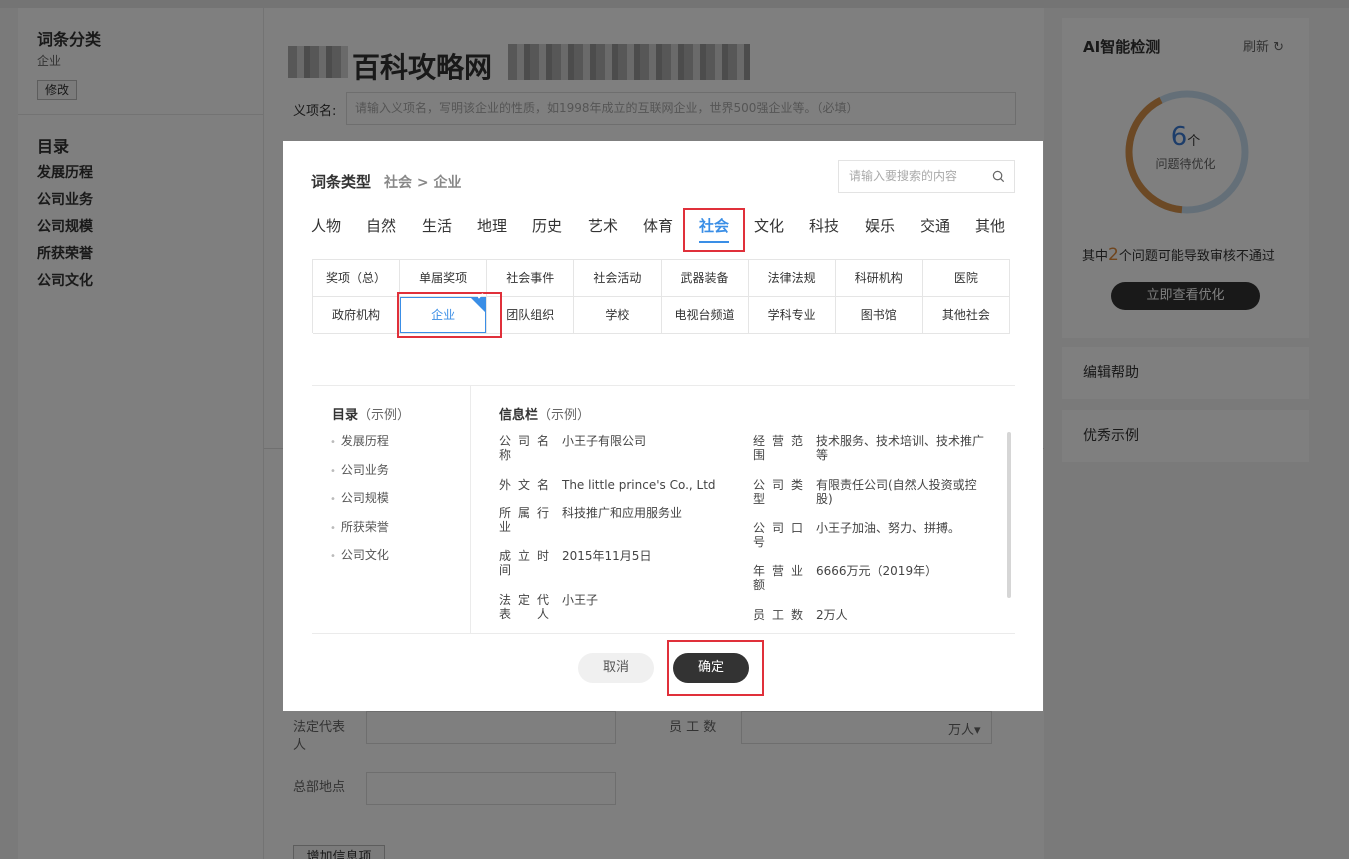 The width and height of the screenshot is (1349, 859). I want to click on info-key-line: 业, so click(505, 527).